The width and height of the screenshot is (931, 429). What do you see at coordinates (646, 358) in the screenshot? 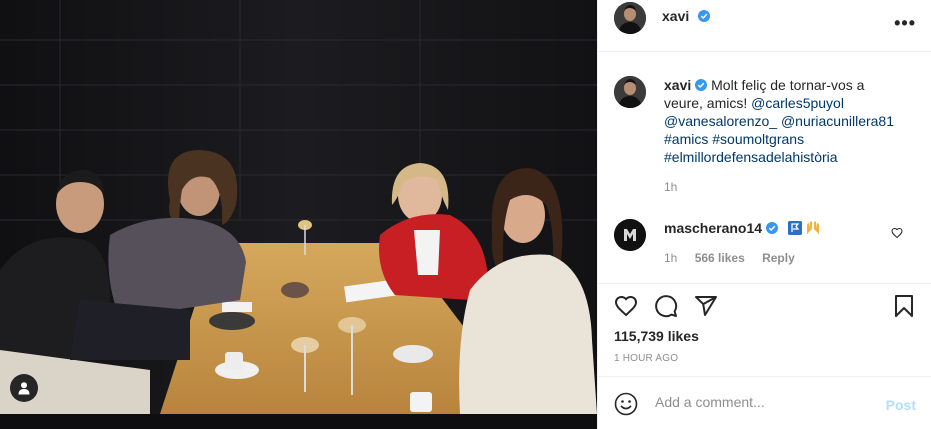
I see `post-time-ago: 1 HOUR AGO` at bounding box center [646, 358].